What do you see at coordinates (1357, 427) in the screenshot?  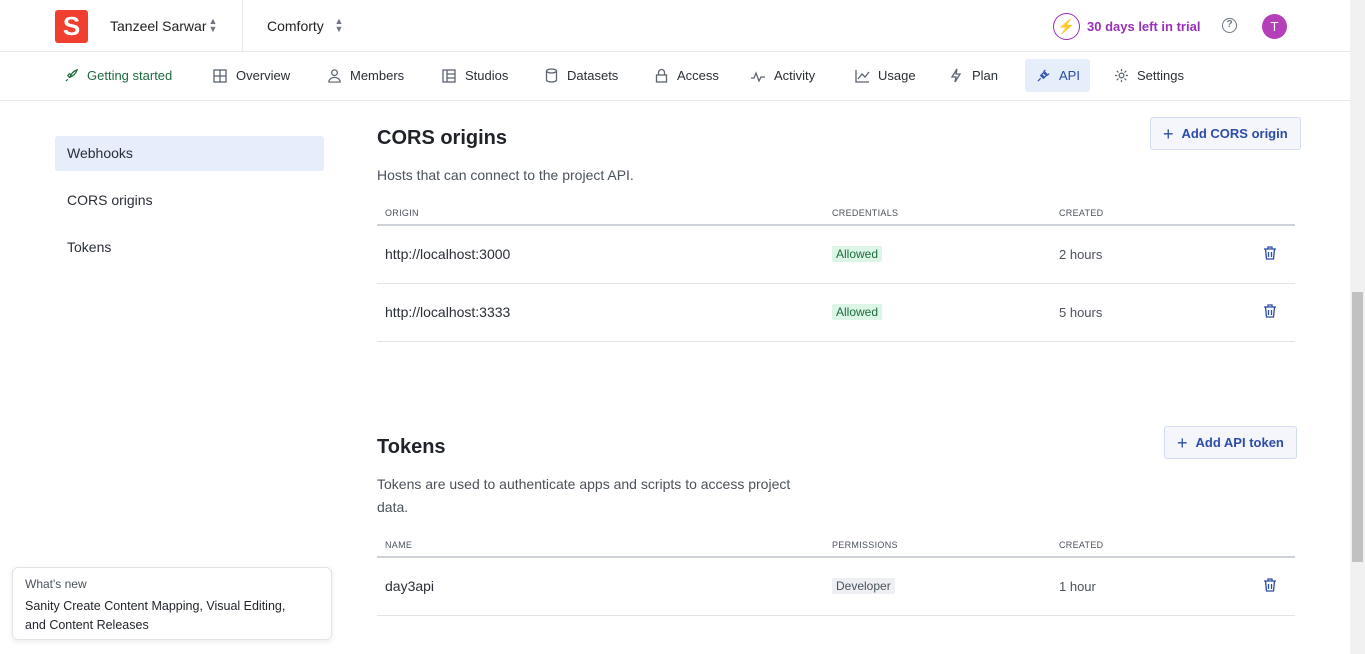 I see `scrollbar-thumb` at bounding box center [1357, 427].